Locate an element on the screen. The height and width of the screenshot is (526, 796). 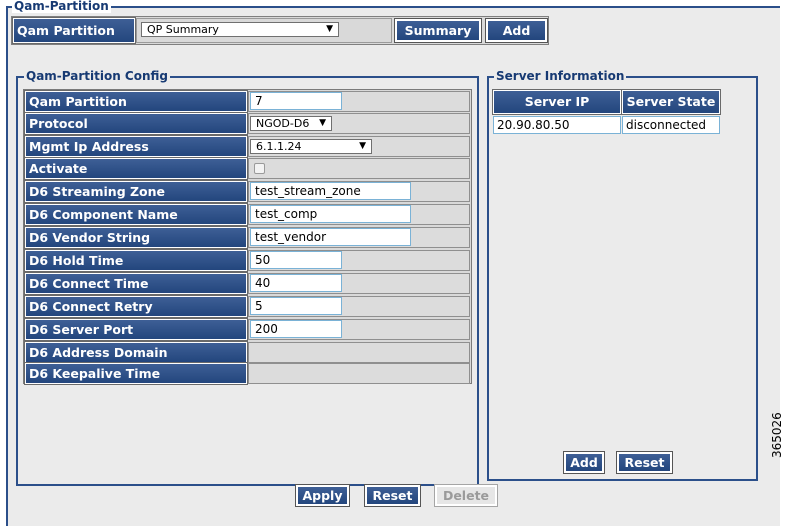
summary-button: Summary is located at coordinates (438, 30).